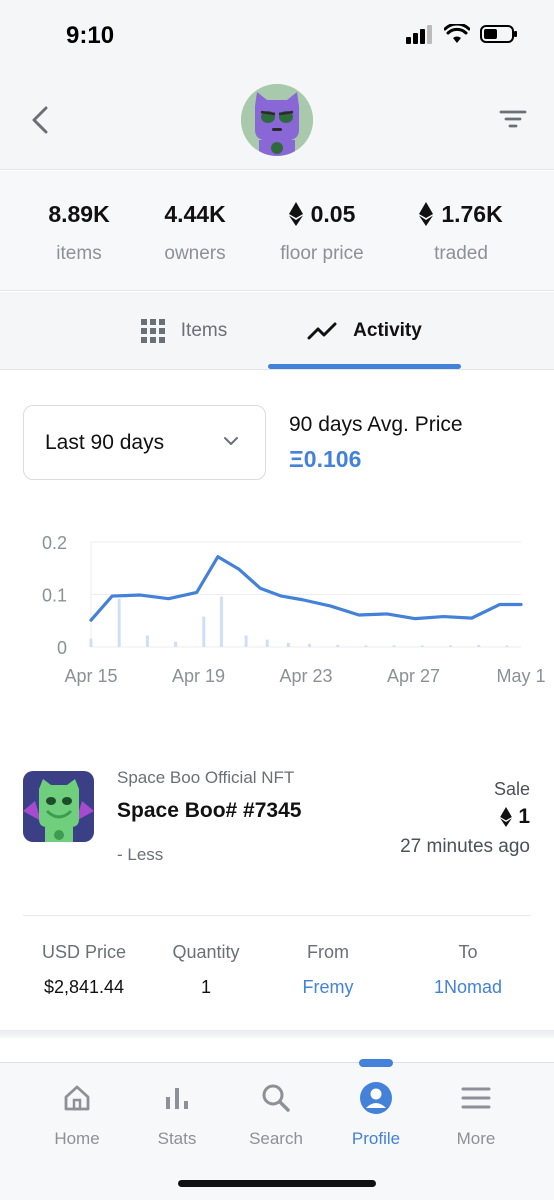  I want to click on event-type: Sale, so click(511, 789).